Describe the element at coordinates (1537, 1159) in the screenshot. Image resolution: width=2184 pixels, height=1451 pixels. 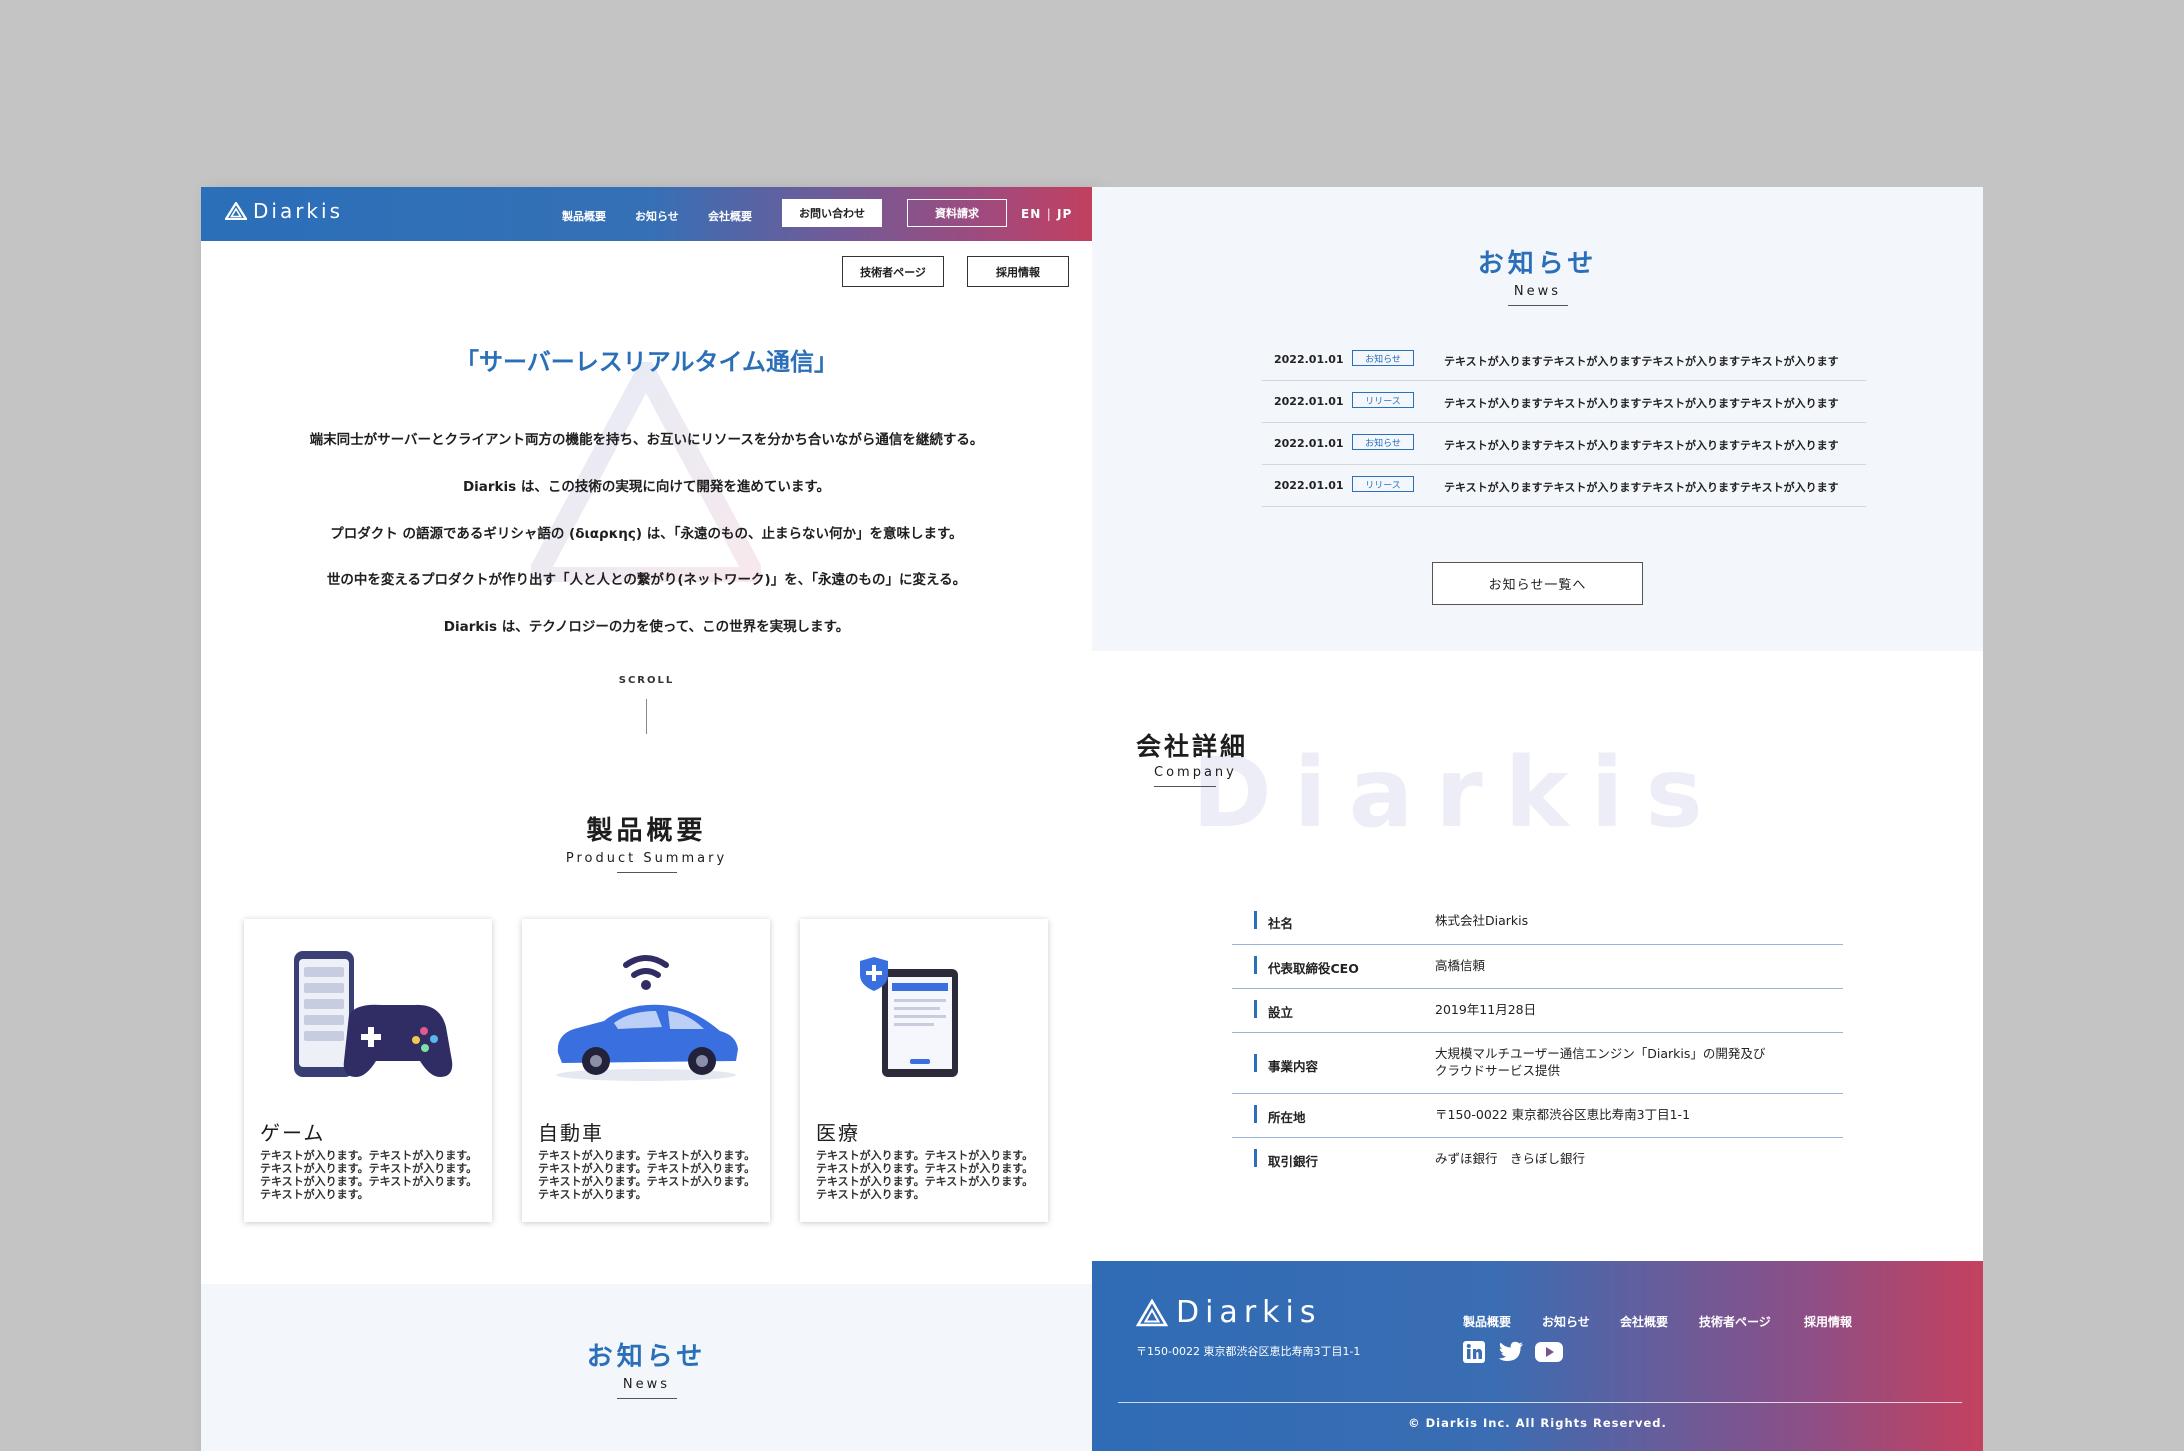
I see `info-row-bank: 取引銀行 みずほ銀行 きらぼし銀行` at that location.